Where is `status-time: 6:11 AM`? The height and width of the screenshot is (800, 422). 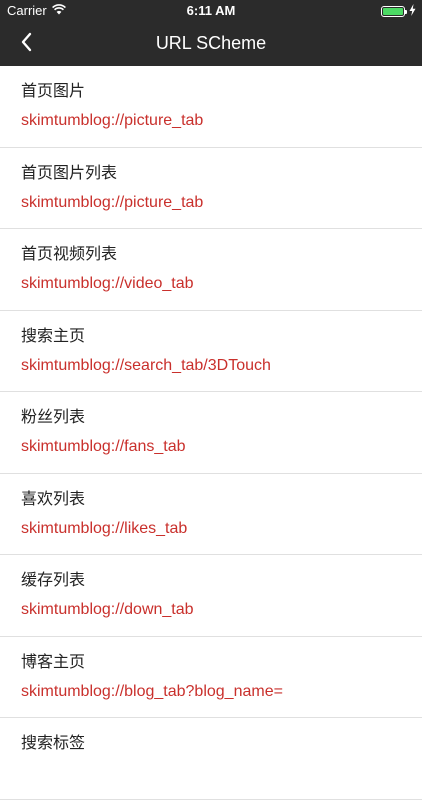 status-time: 6:11 AM is located at coordinates (211, 10).